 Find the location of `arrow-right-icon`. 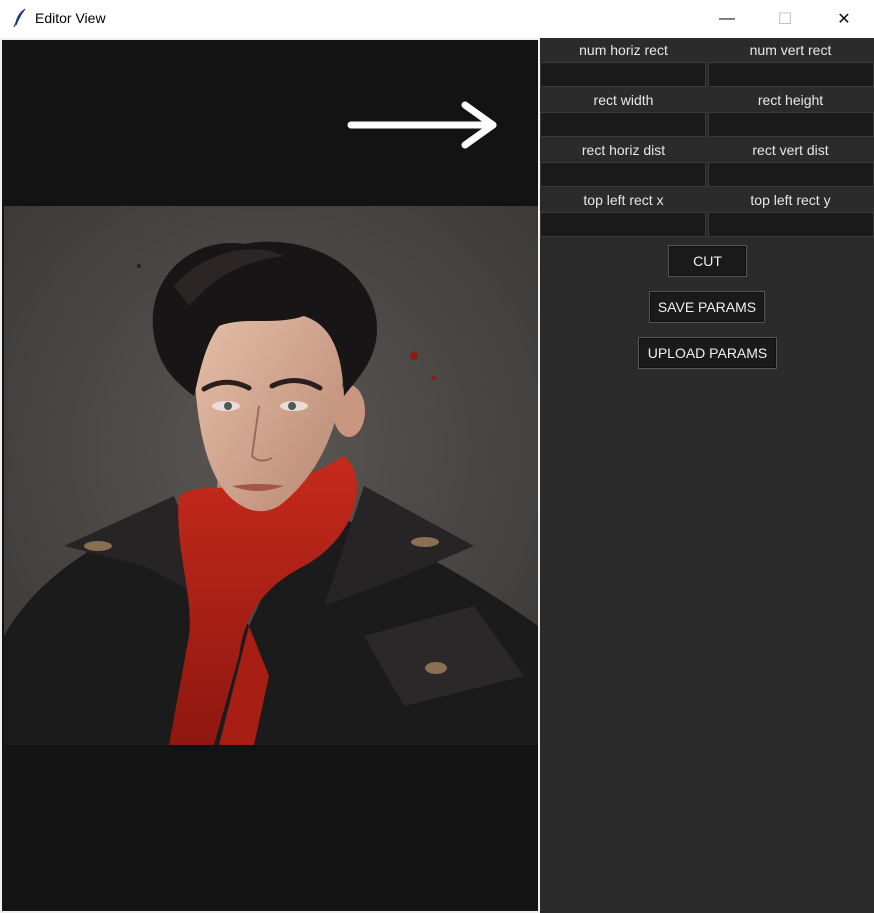

arrow-right-icon is located at coordinates (424, 125).